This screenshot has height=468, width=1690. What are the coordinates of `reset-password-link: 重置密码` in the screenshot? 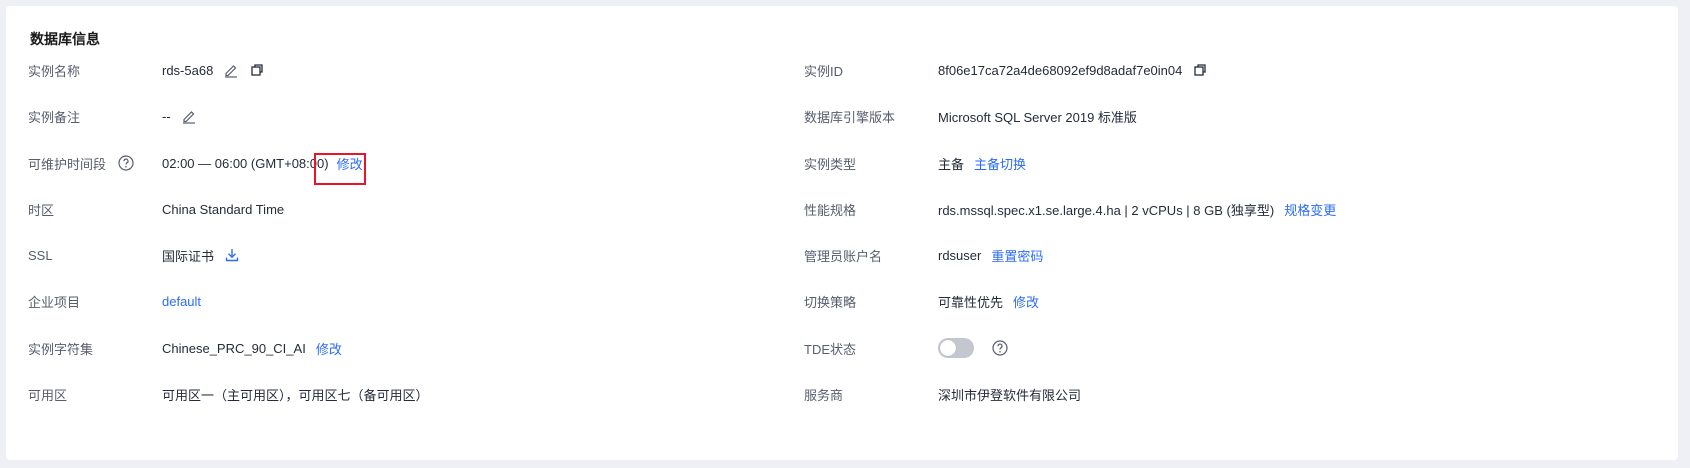 It's located at (1017, 255).